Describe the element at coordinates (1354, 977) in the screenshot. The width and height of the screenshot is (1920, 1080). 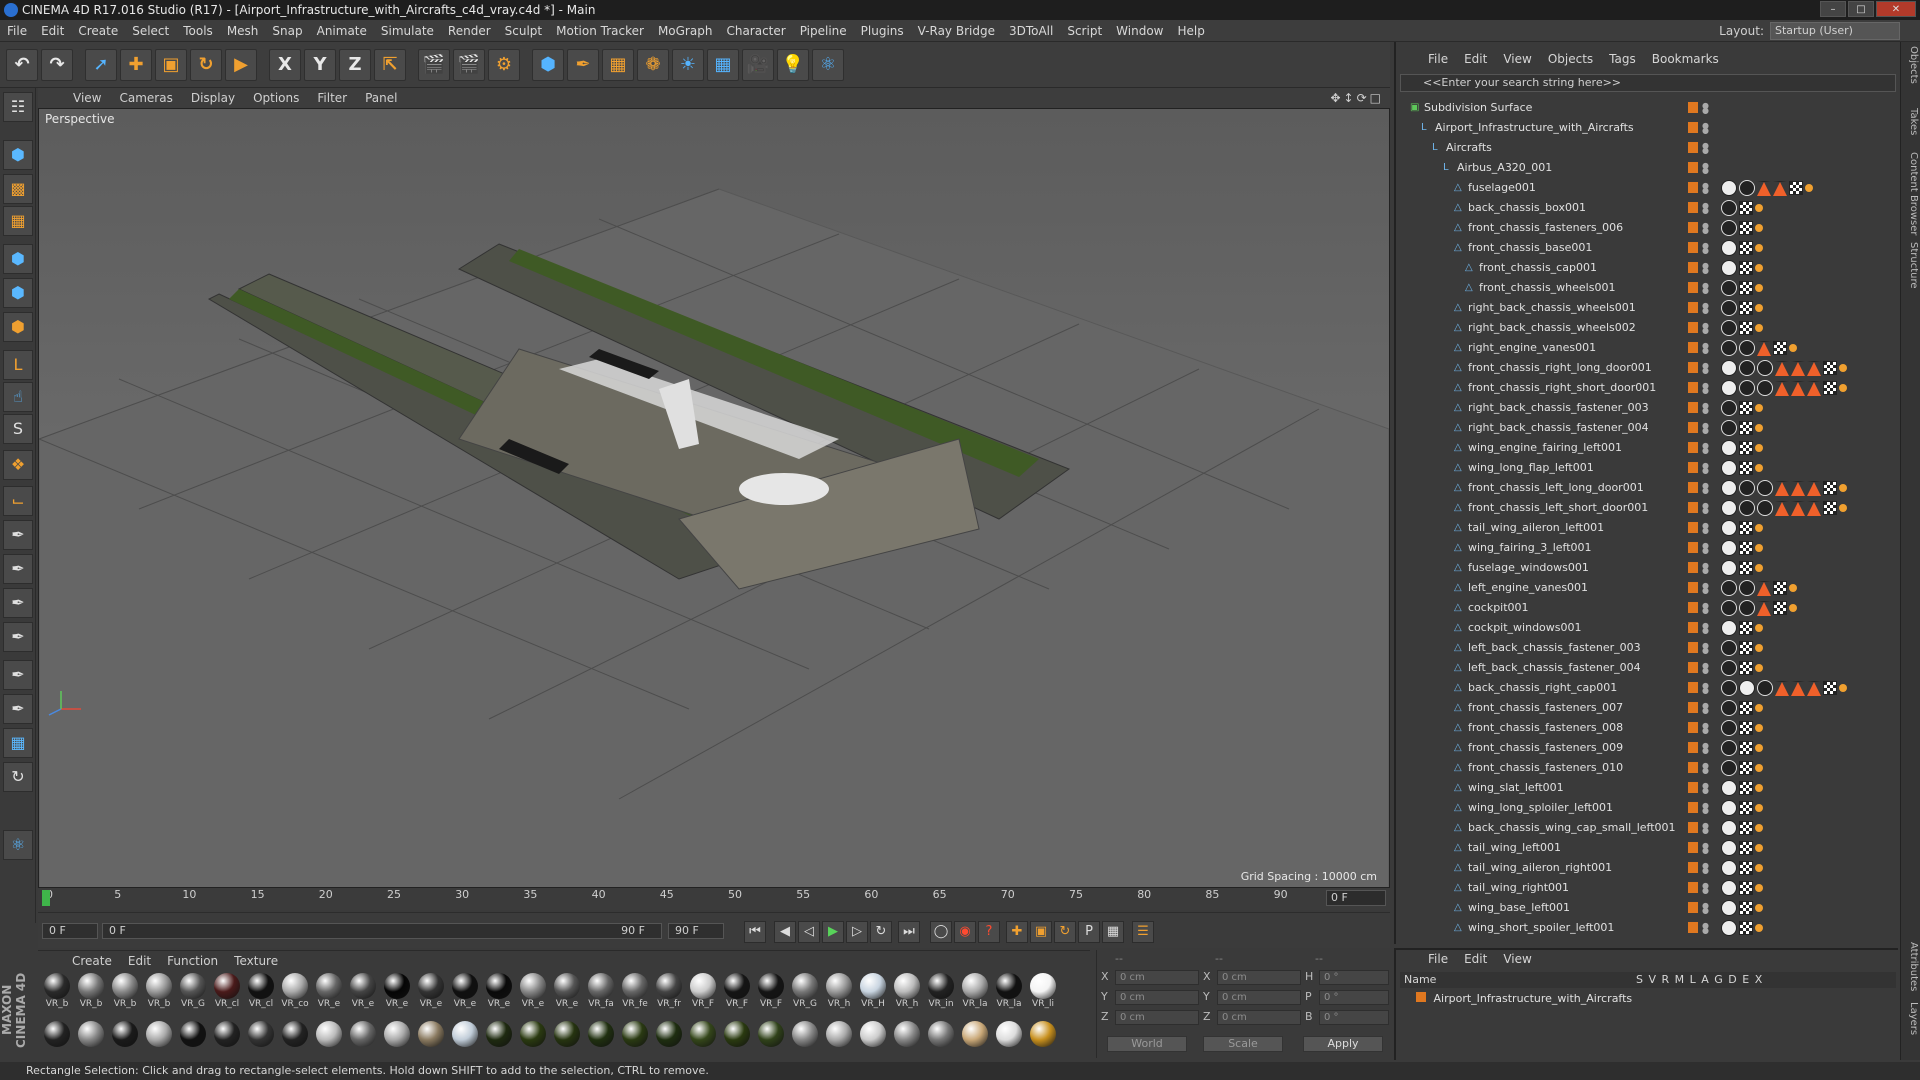
I see `rotation-field: 0 °` at that location.